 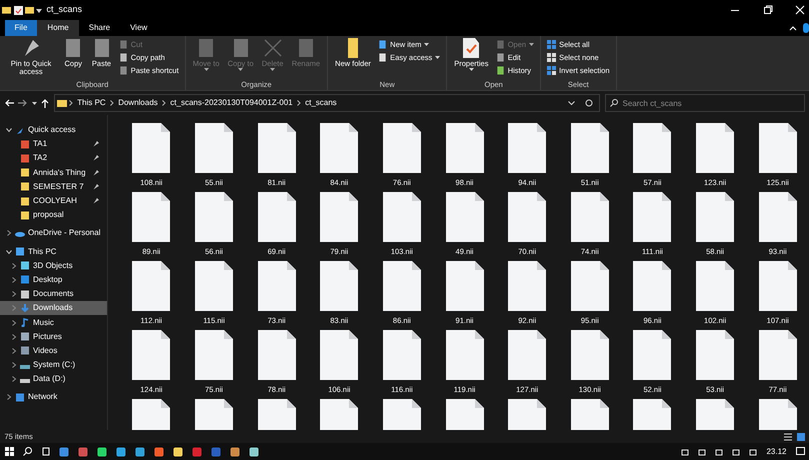 What do you see at coordinates (788, 436) in the screenshot?
I see `details-view-icon` at bounding box center [788, 436].